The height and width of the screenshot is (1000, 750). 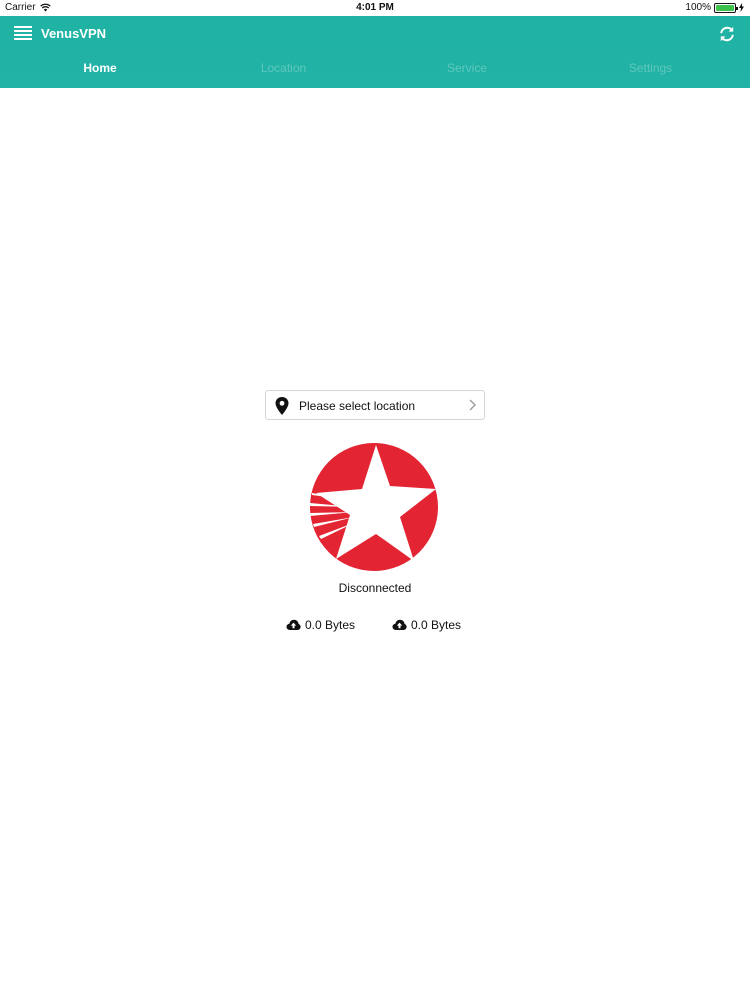 What do you see at coordinates (283, 70) in the screenshot?
I see `tab-location: Location` at bounding box center [283, 70].